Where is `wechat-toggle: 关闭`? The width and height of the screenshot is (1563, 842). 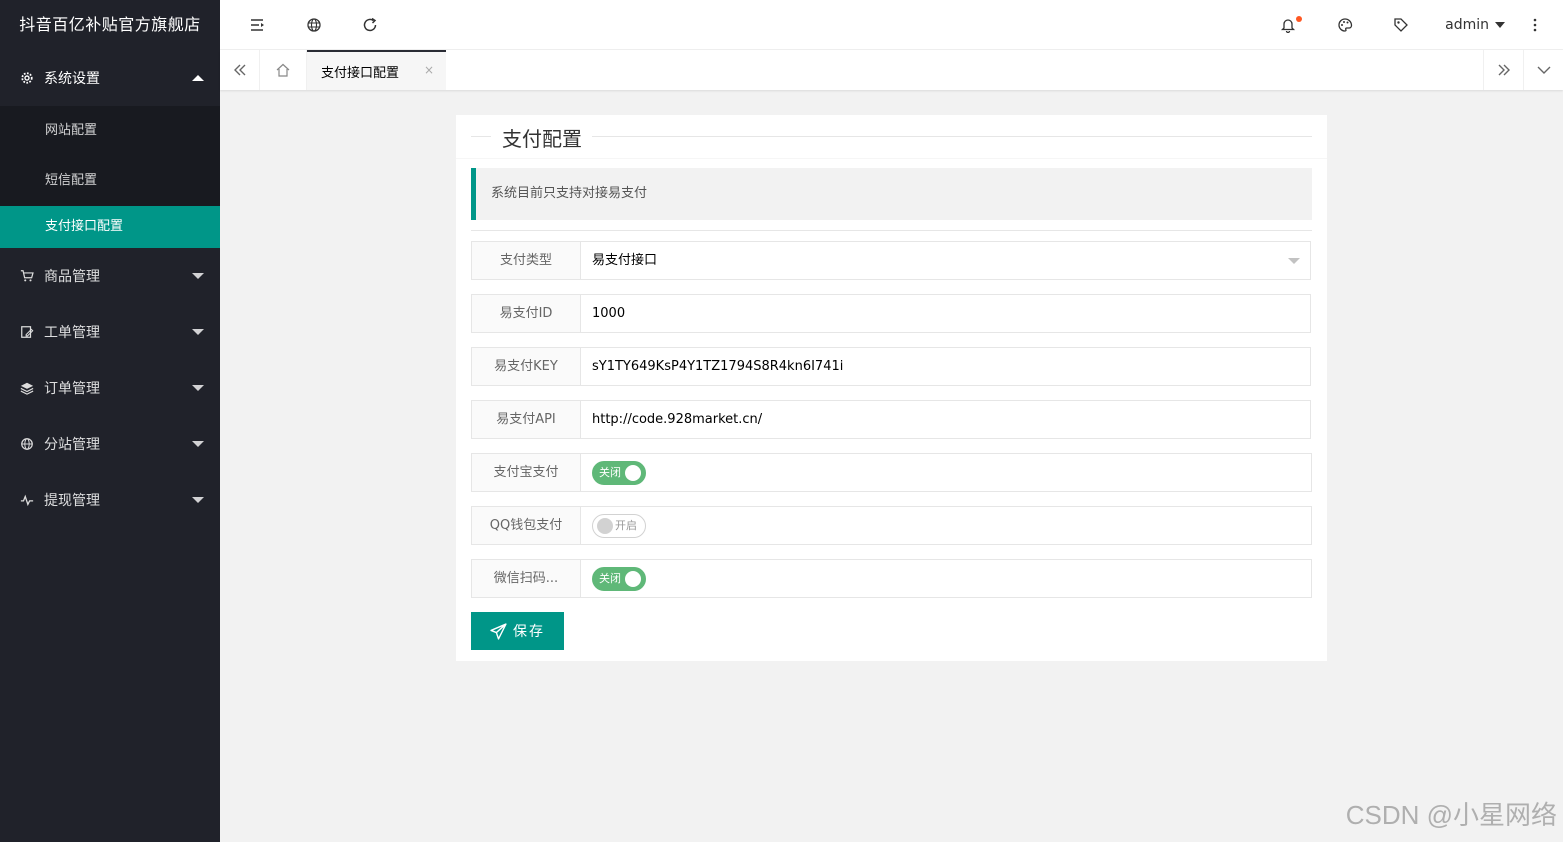
wechat-toggle: 关闭 is located at coordinates (619, 579).